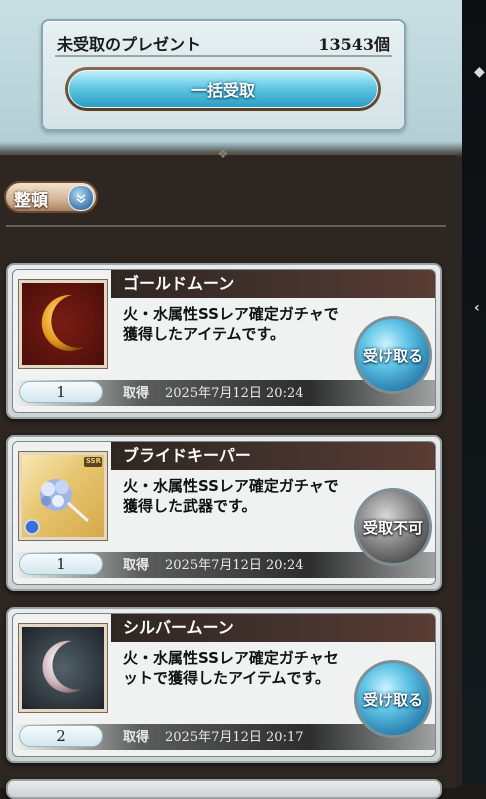 The image size is (486, 799). Describe the element at coordinates (93, 461) in the screenshot. I see `ssr-badge: SSR` at that location.